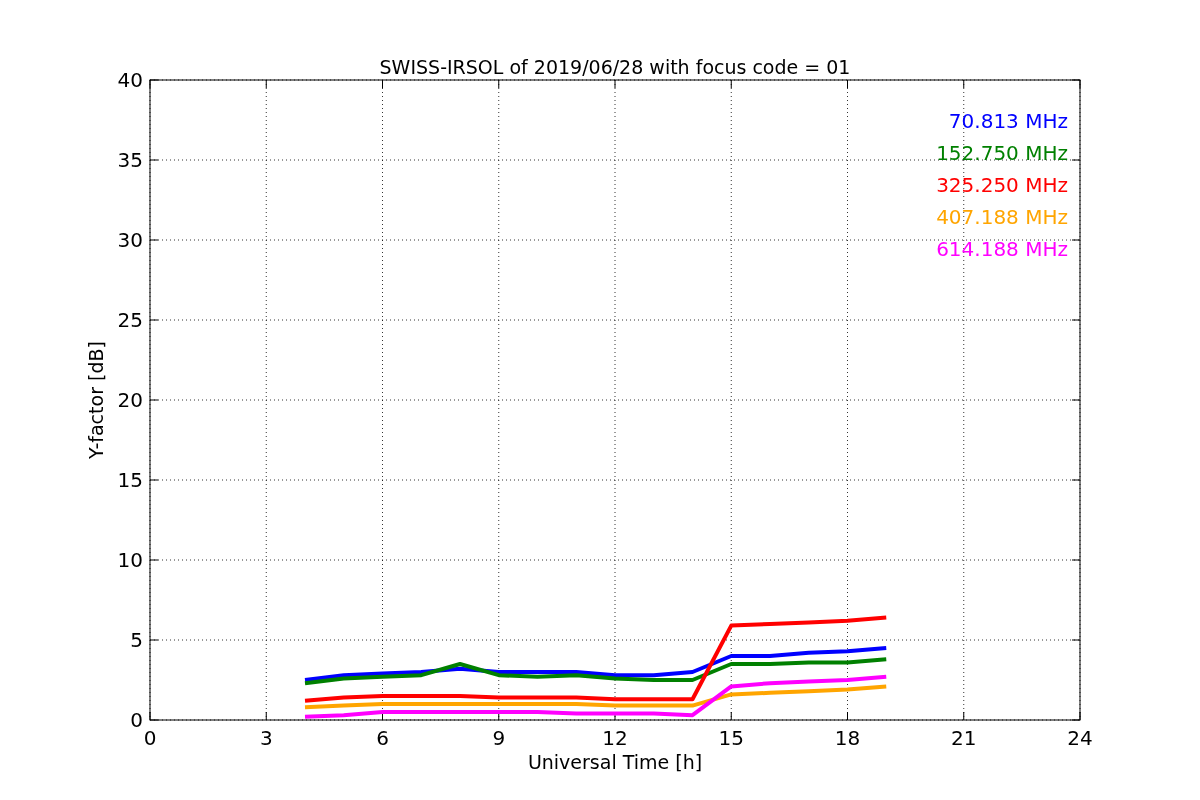 The height and width of the screenshot is (800, 1200). Describe the element at coordinates (136, 720) in the screenshot. I see `y-tick-label: 0` at that location.